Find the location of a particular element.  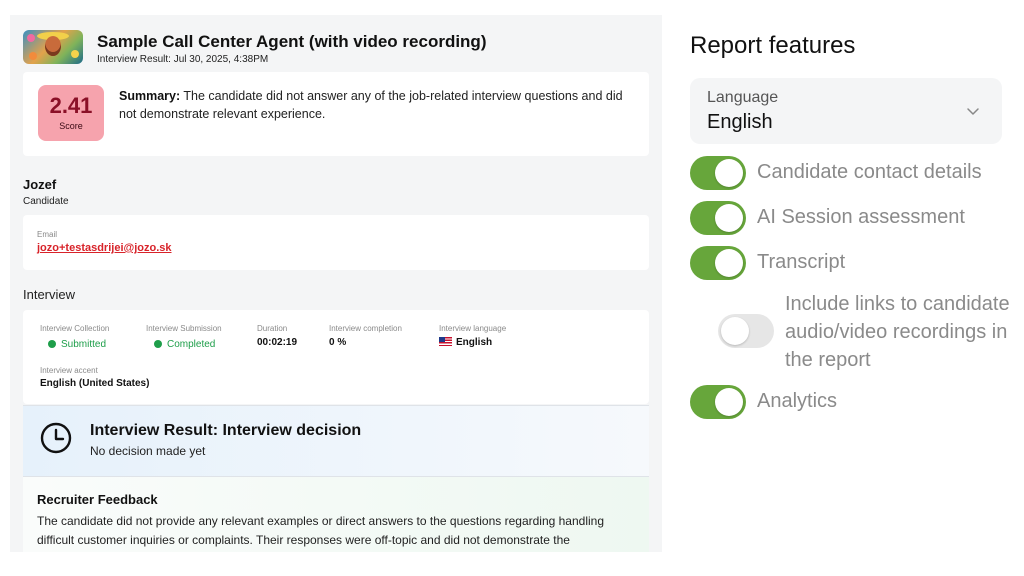

score-value: 2.41 is located at coordinates (71, 105).